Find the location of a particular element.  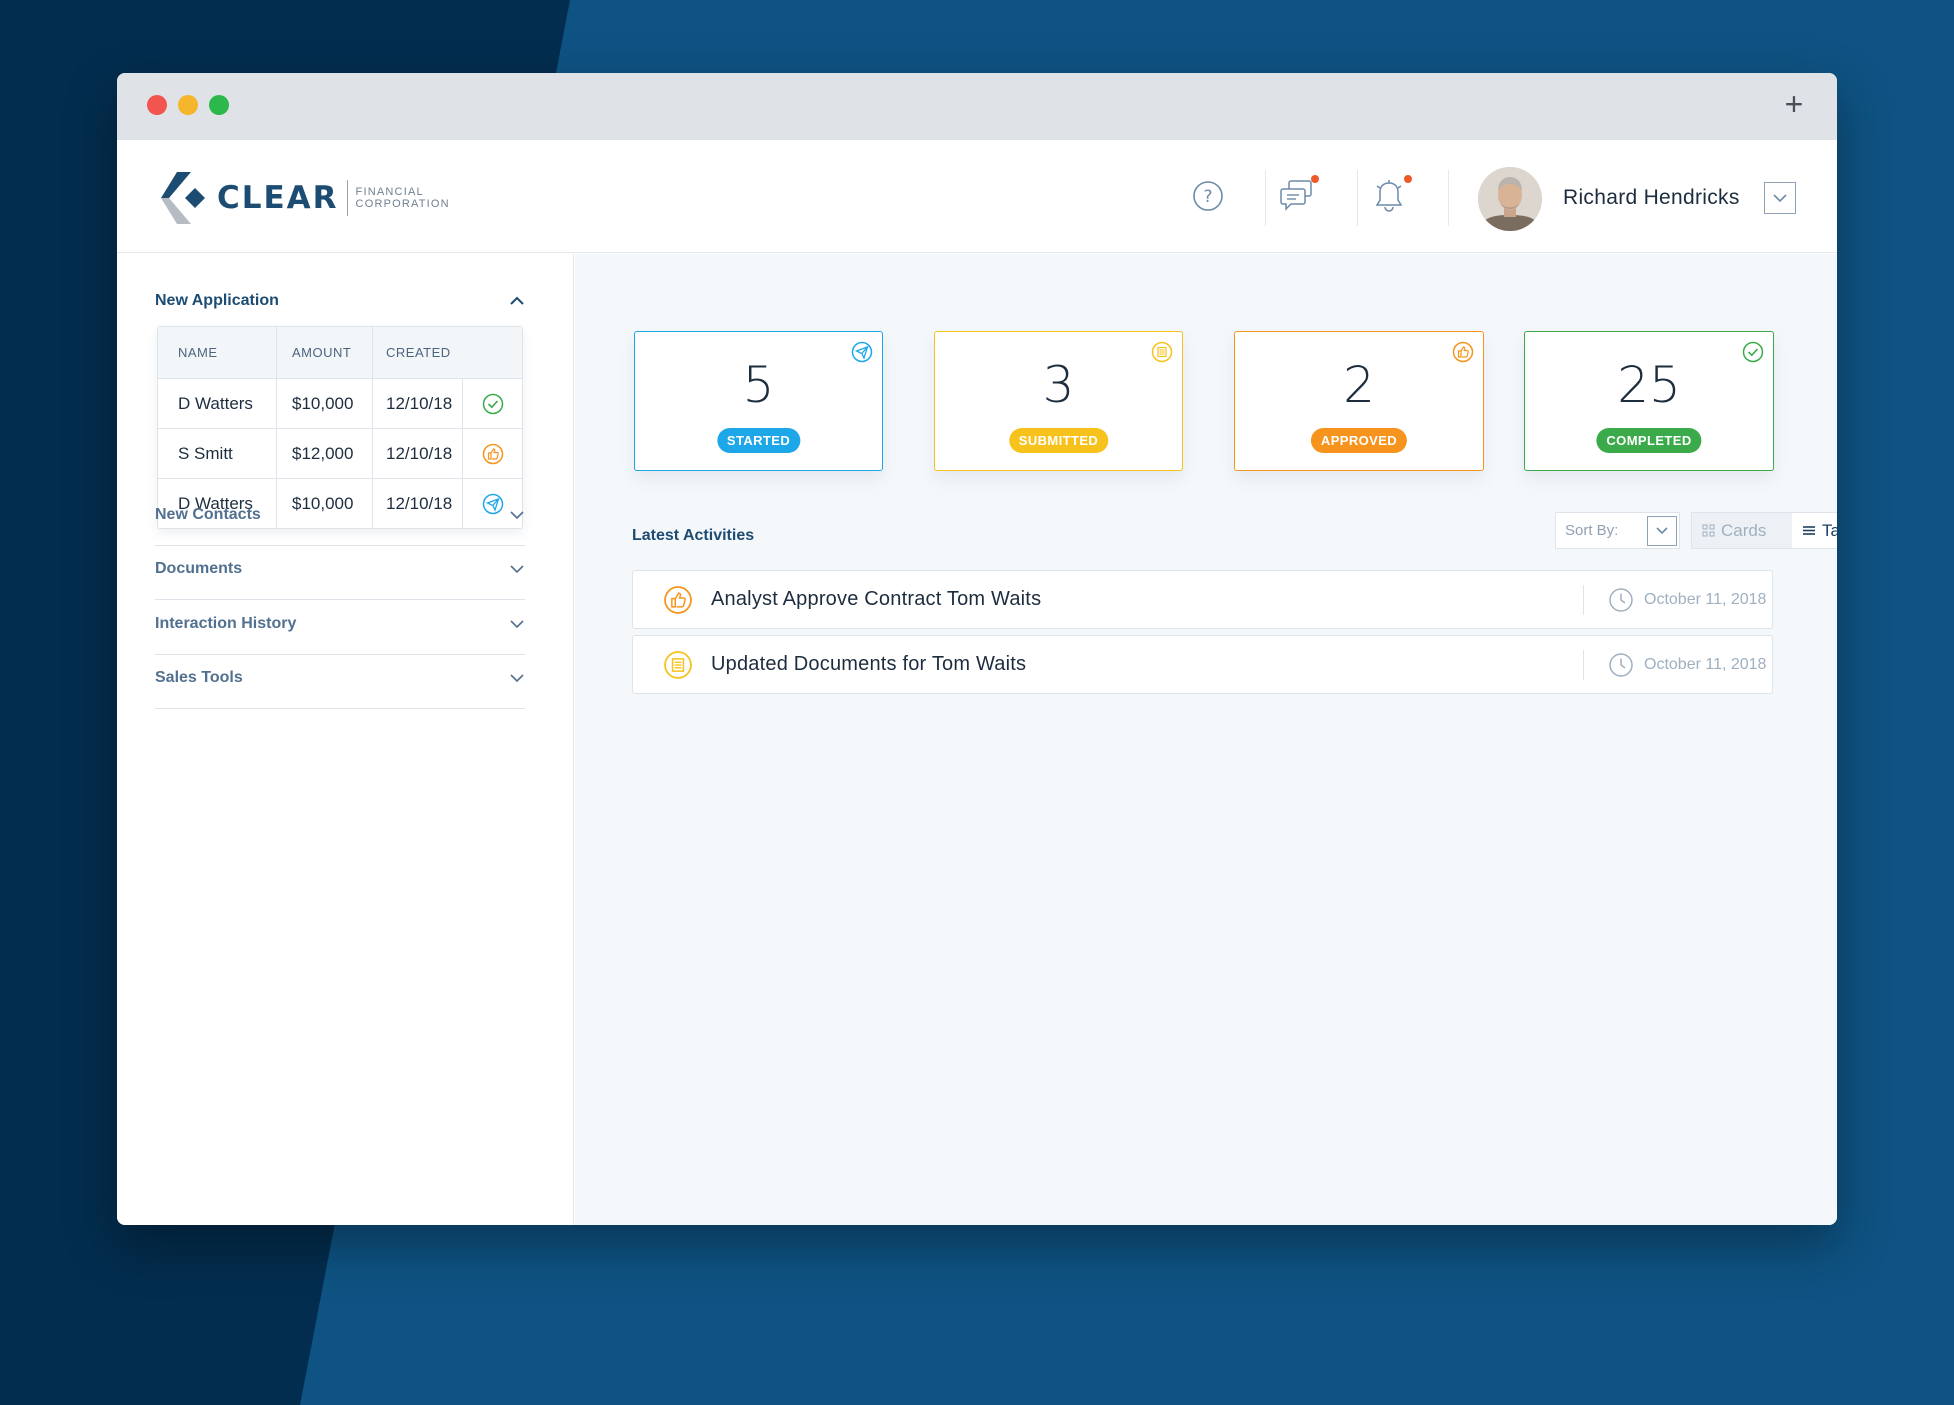

view-table-button: Table is located at coordinates (1814, 530).